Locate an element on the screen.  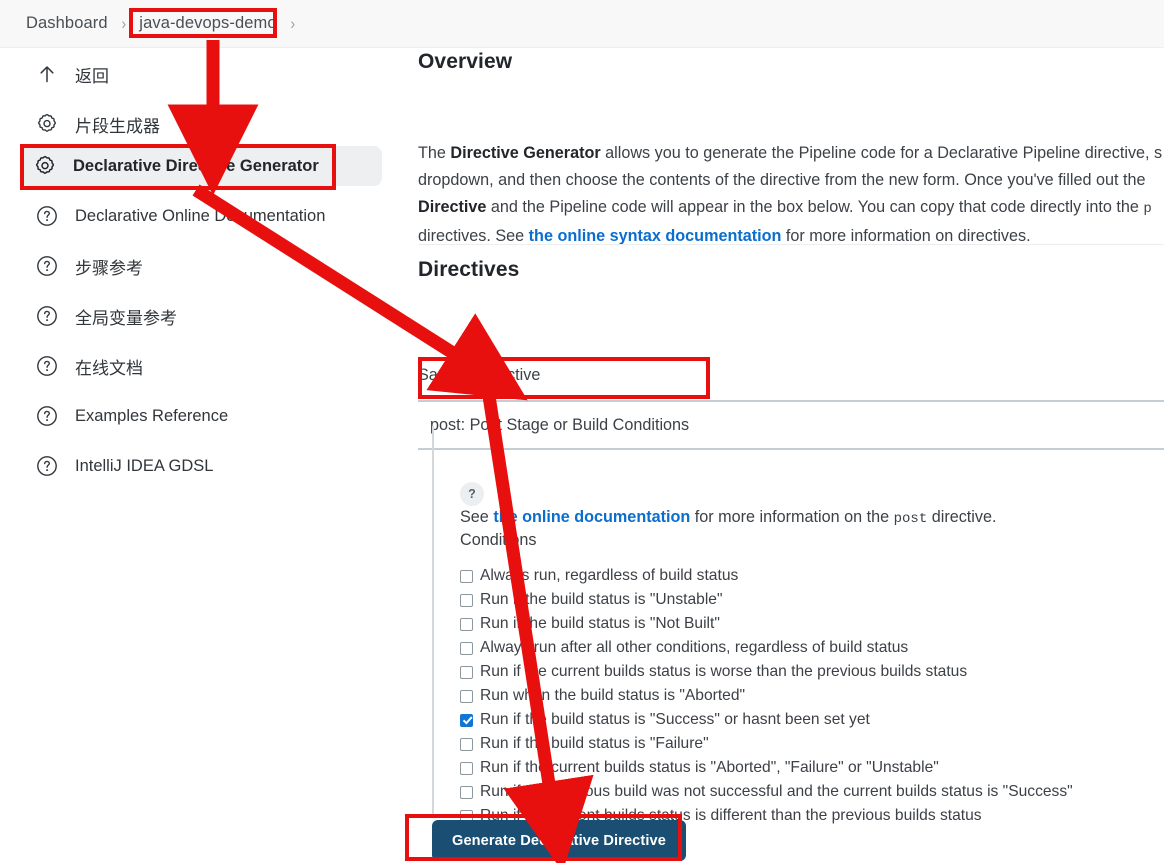
sidebar-item-steps-reference: 步骤参考 is located at coordinates (89, 266).